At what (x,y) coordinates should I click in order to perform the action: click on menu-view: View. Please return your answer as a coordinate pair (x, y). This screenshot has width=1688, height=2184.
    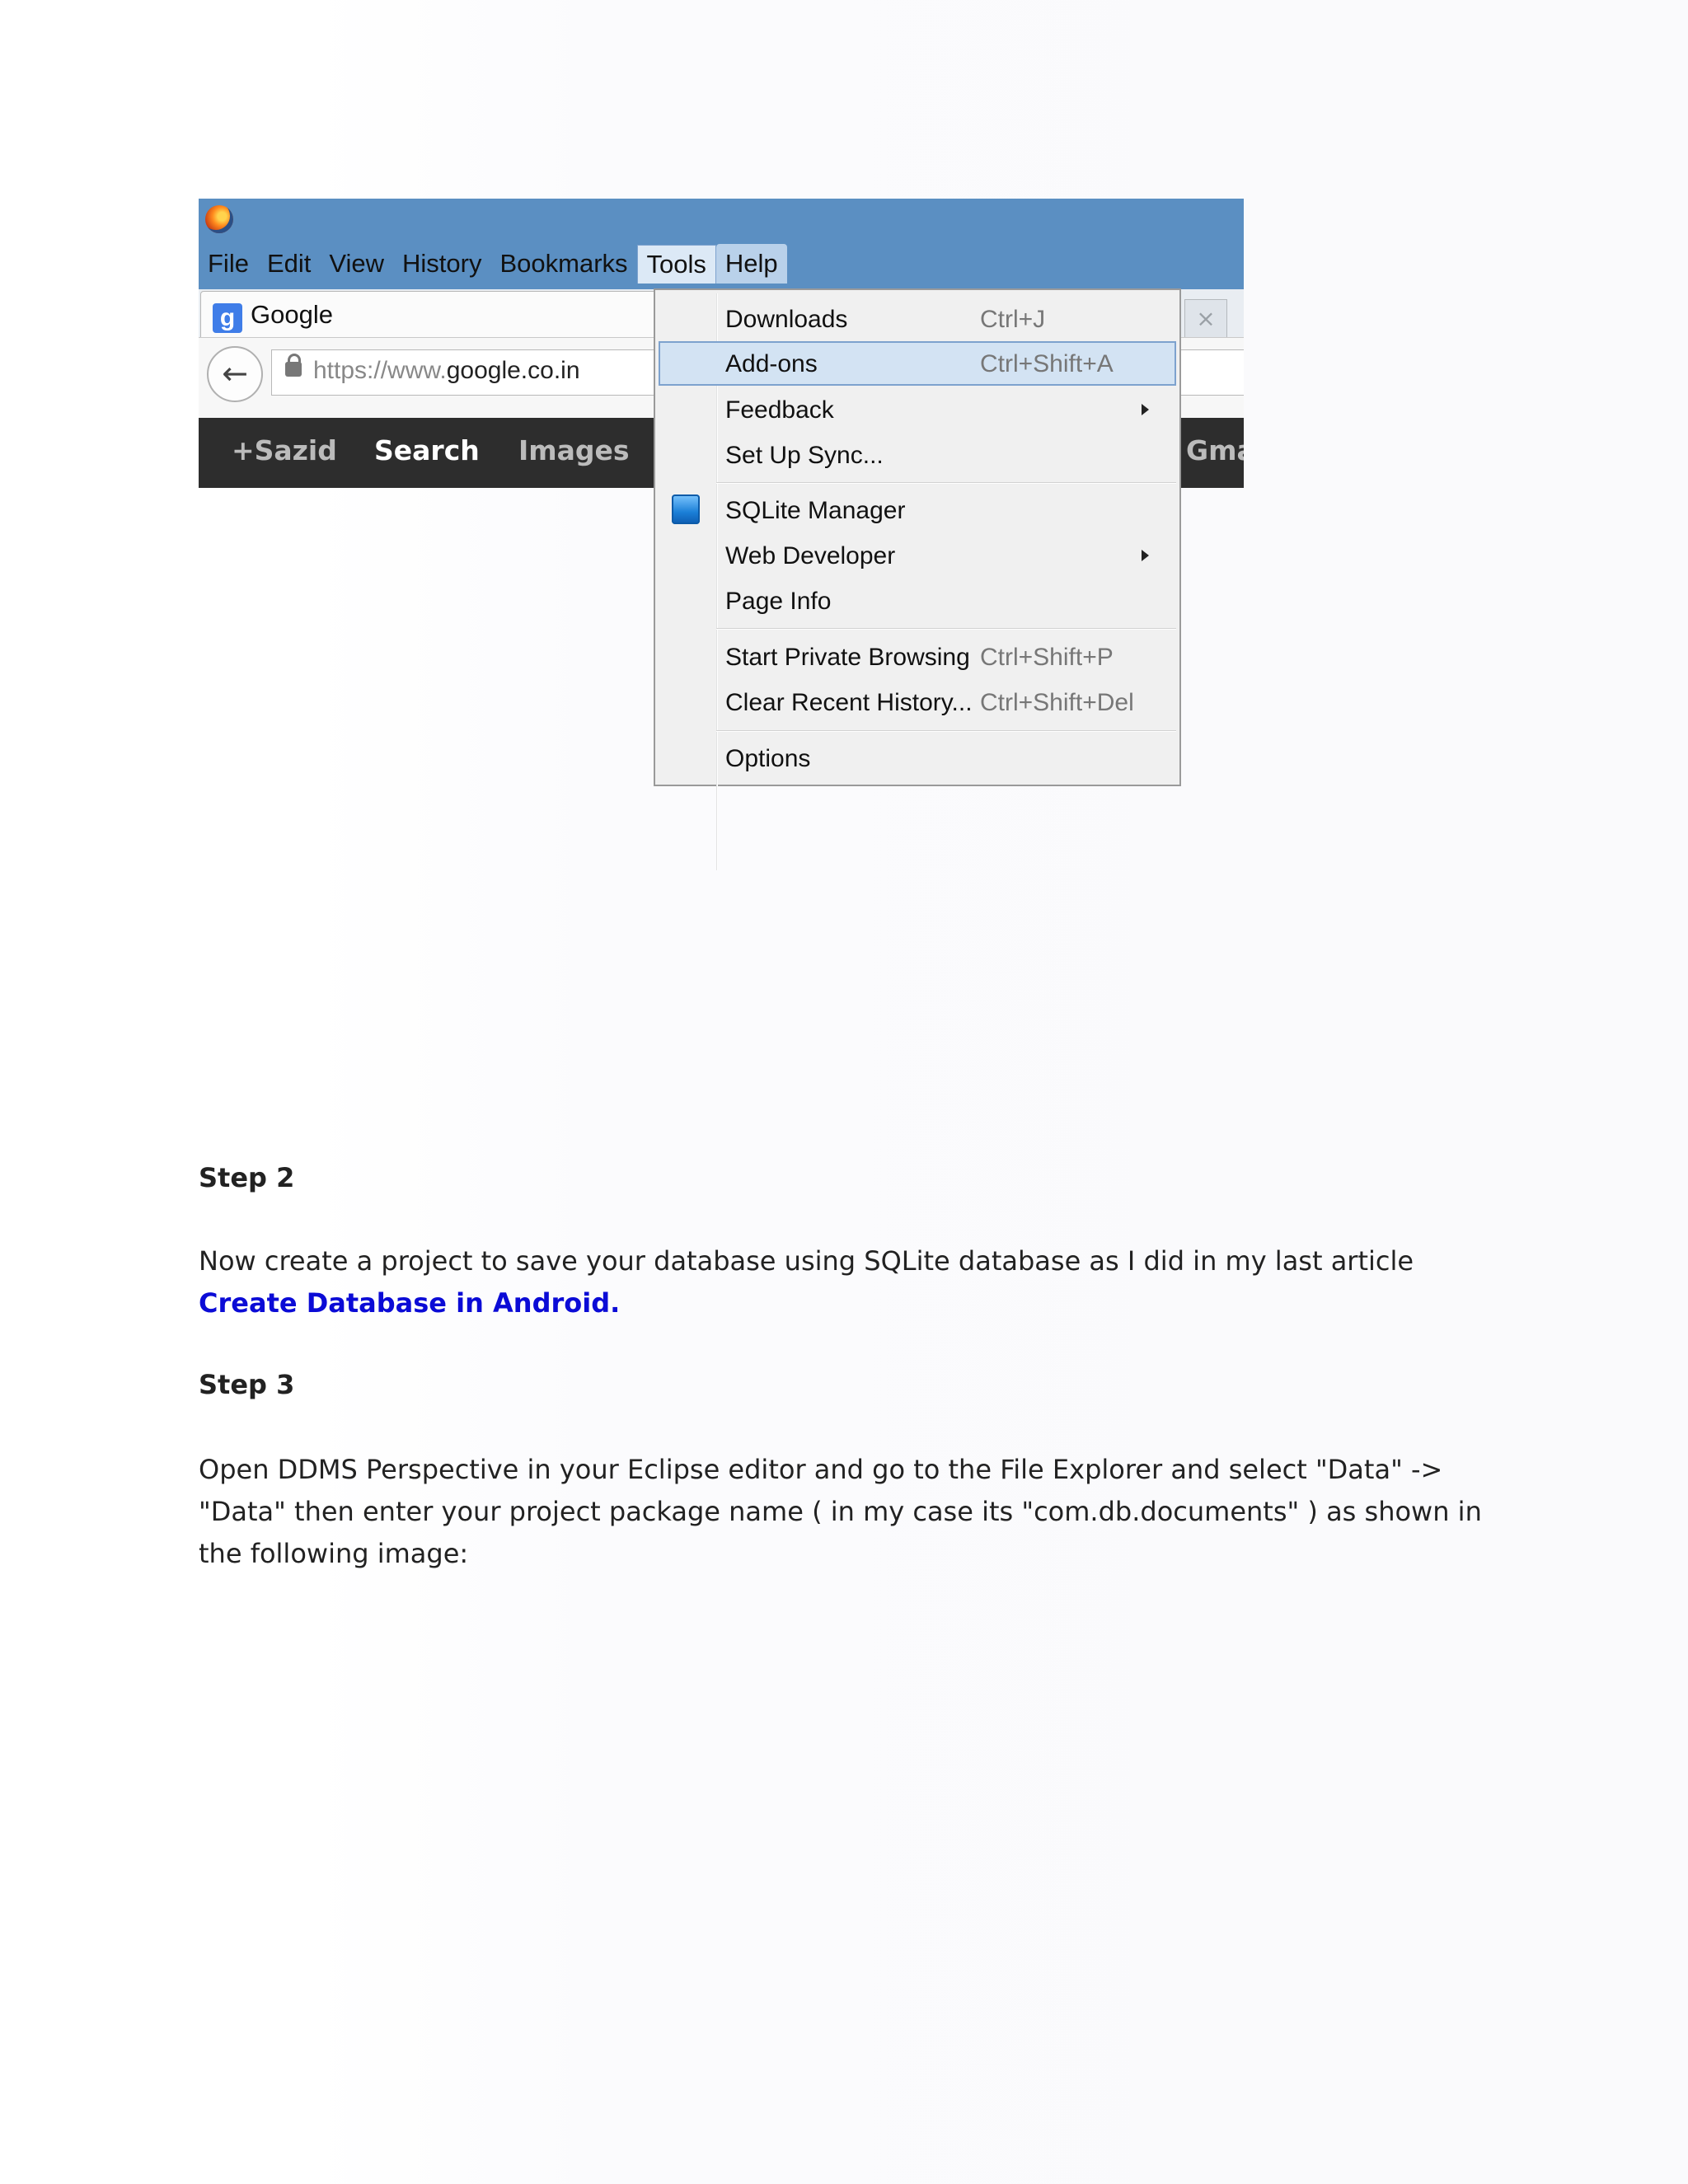
    Looking at the image, I should click on (357, 264).